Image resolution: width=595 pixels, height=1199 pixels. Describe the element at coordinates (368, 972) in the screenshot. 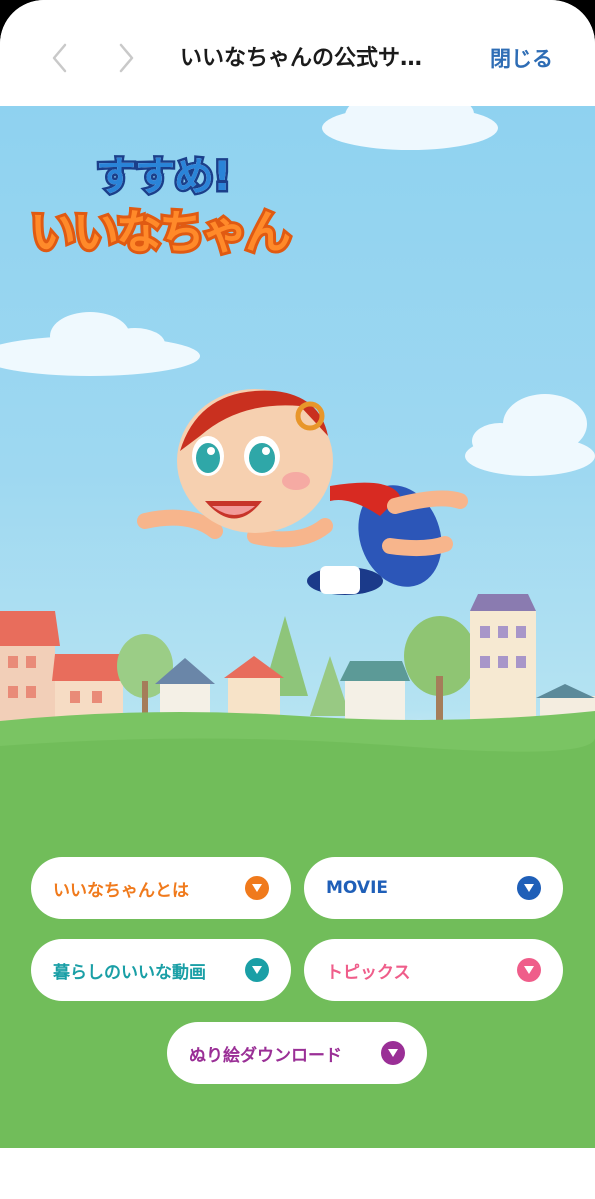

I see `menu-label-topics: トピックス` at that location.